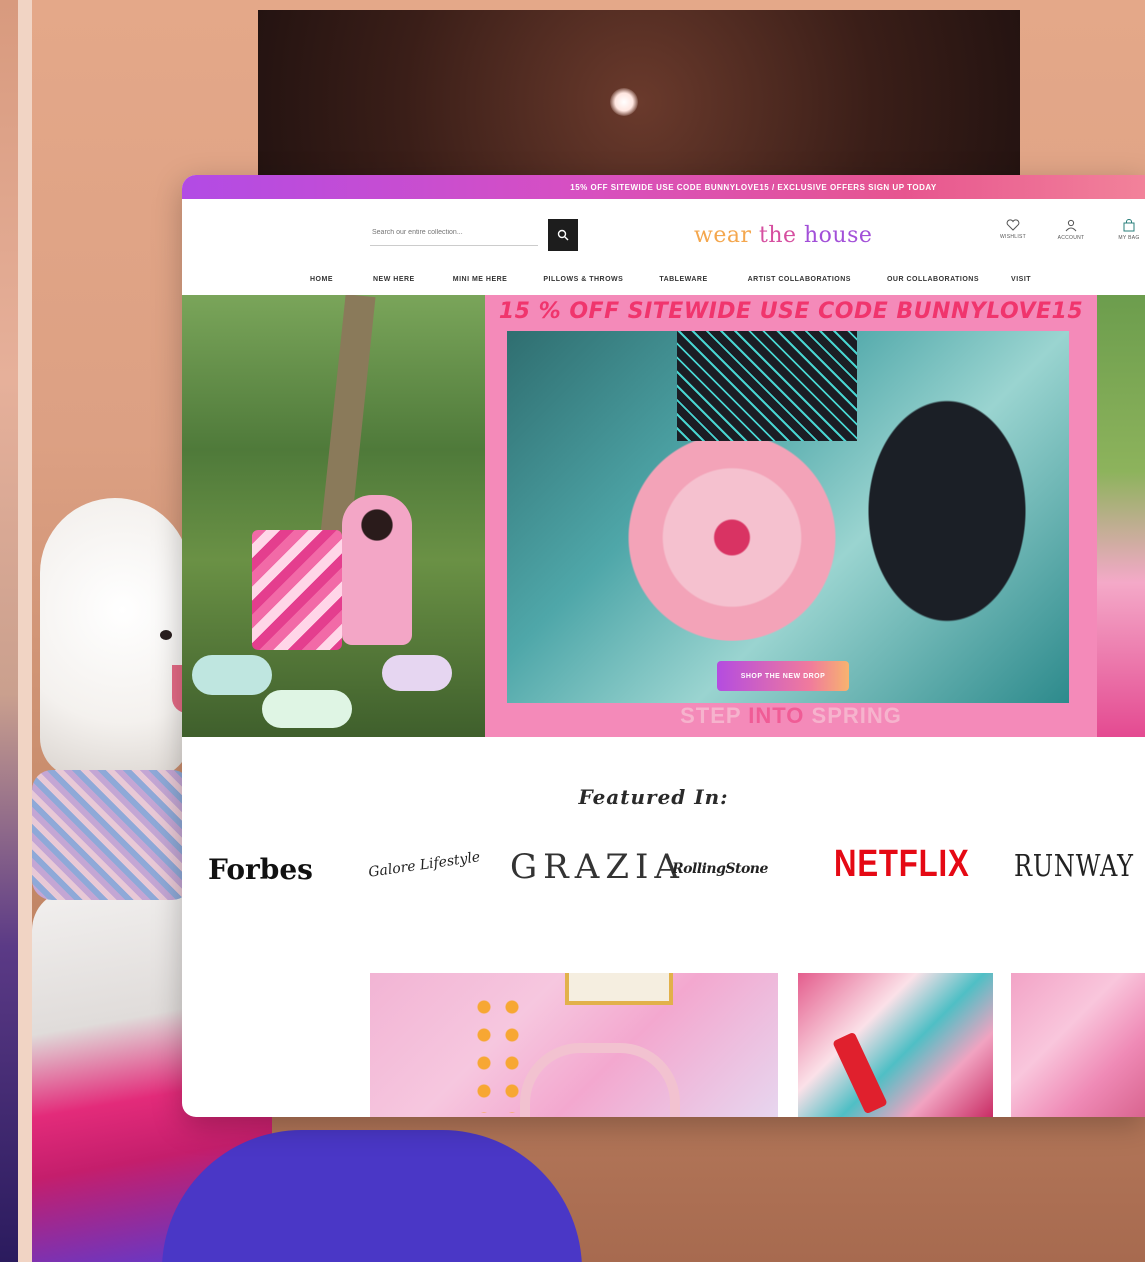 This screenshot has width=1145, height=1262. I want to click on wishlist-button: WISHLIST, so click(1013, 230).